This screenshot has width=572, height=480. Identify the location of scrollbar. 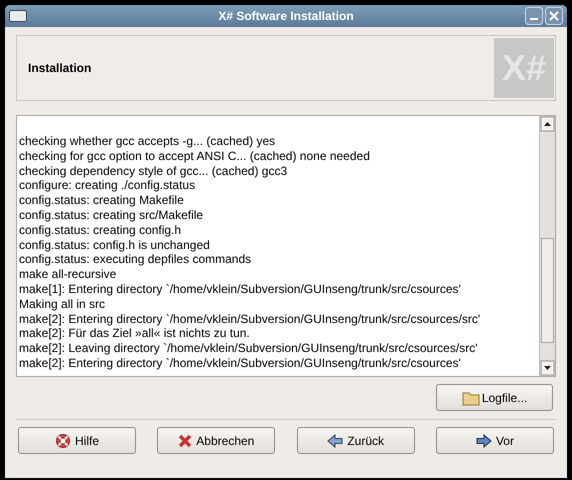
(547, 246).